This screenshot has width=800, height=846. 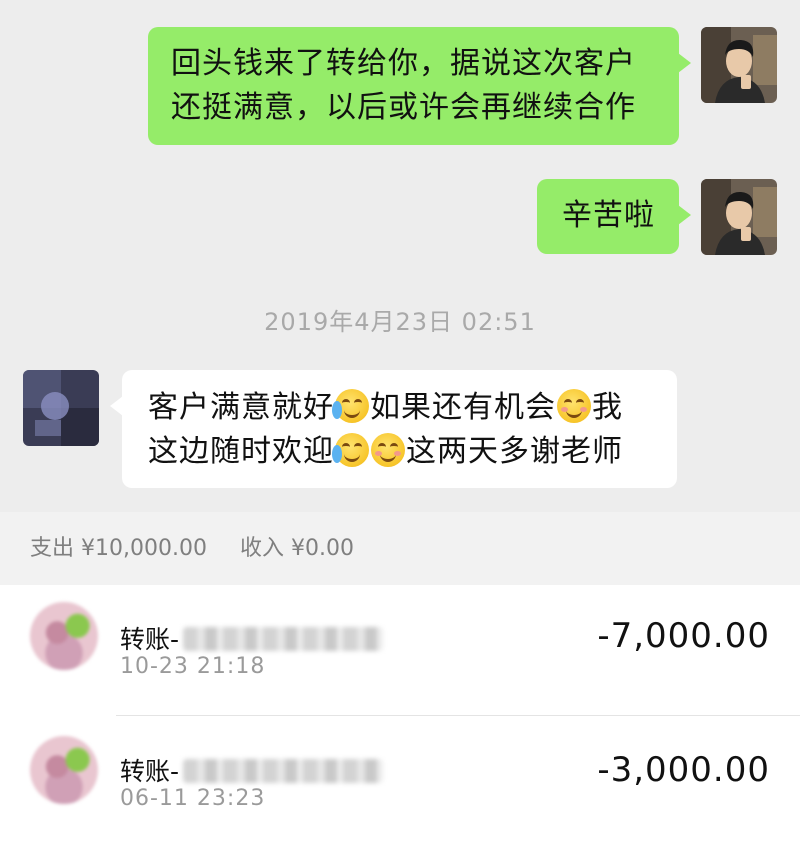 What do you see at coordinates (118, 548) in the screenshot?
I see `expense-total: 支出 ¥10,000.00` at bounding box center [118, 548].